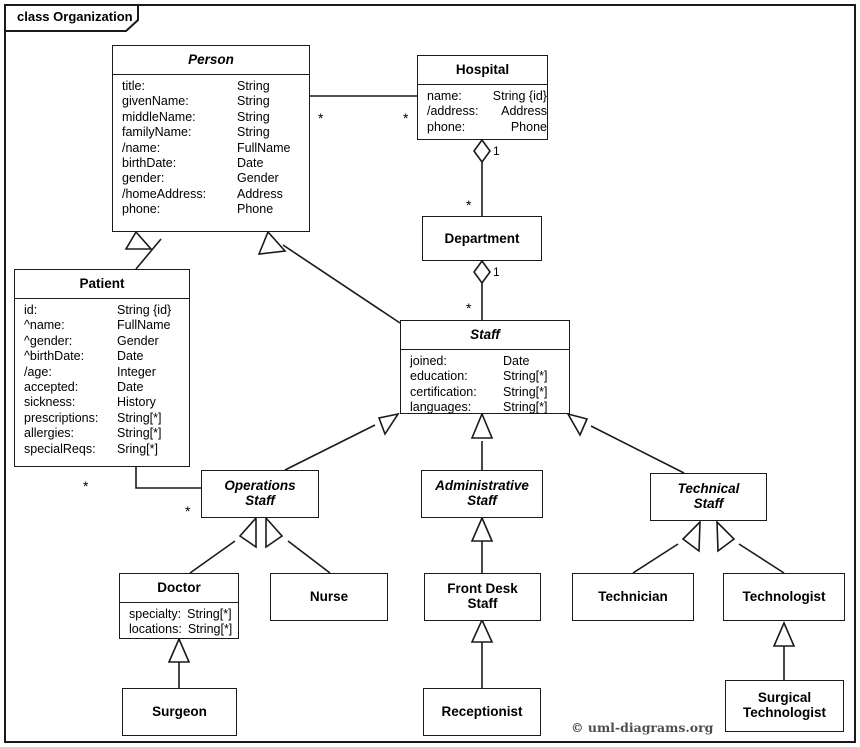 The width and height of the screenshot is (860, 747). What do you see at coordinates (485, 376) in the screenshot?
I see `attribute-row: education: String[*]` at bounding box center [485, 376].